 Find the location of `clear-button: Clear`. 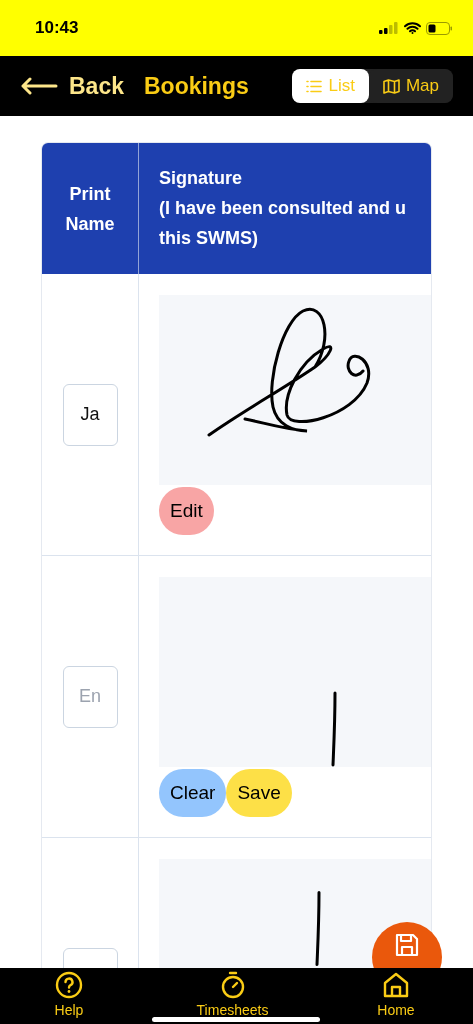

clear-button: Clear is located at coordinates (193, 793).